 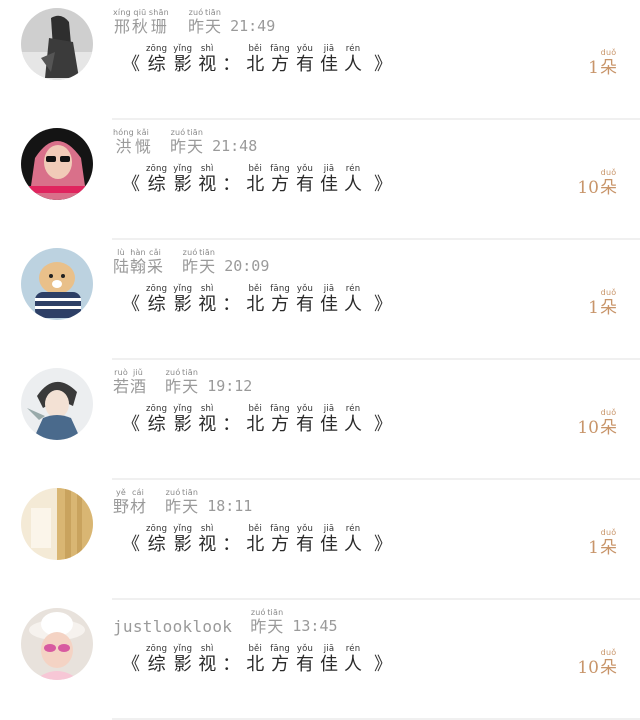 What do you see at coordinates (172, 626) in the screenshot?
I see `username: justlooklook` at bounding box center [172, 626].